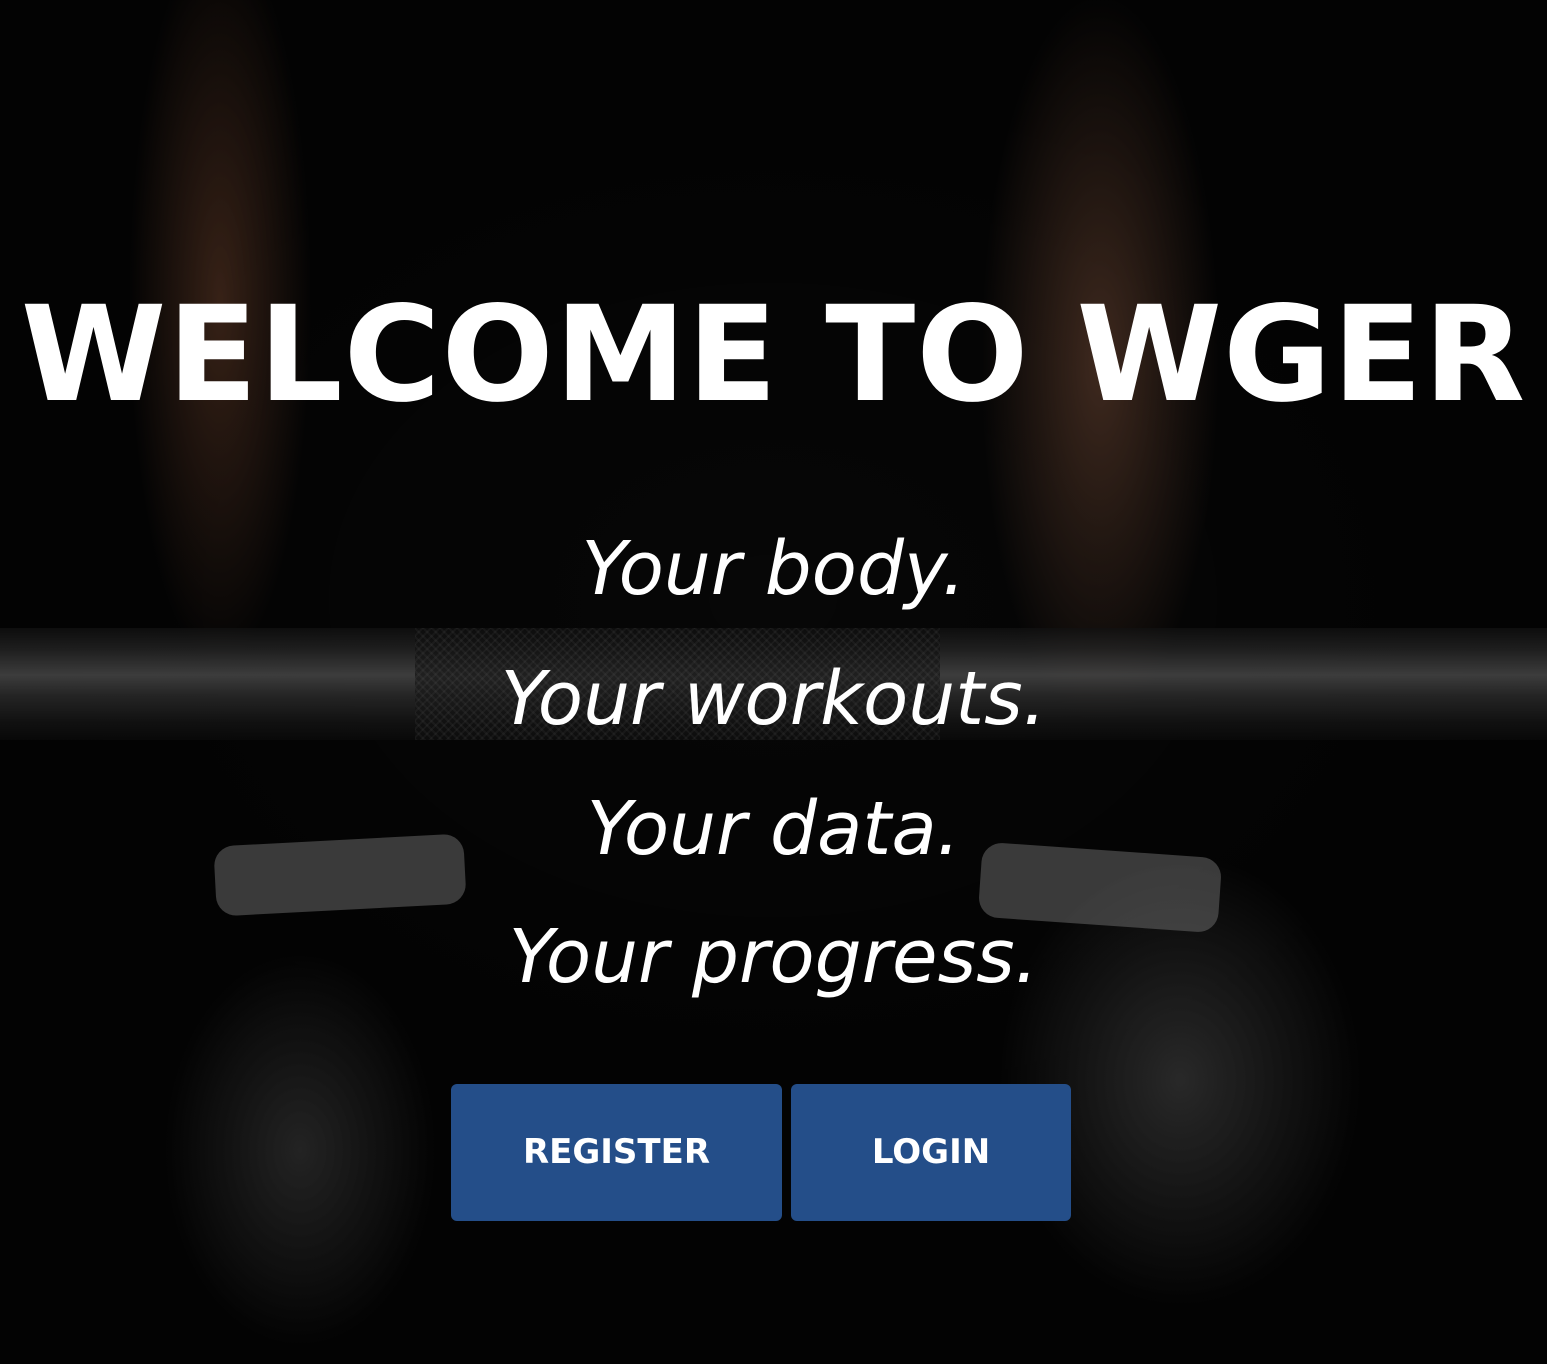  I want to click on welcome-title: WELCOME TO WGER, so click(773, 355).